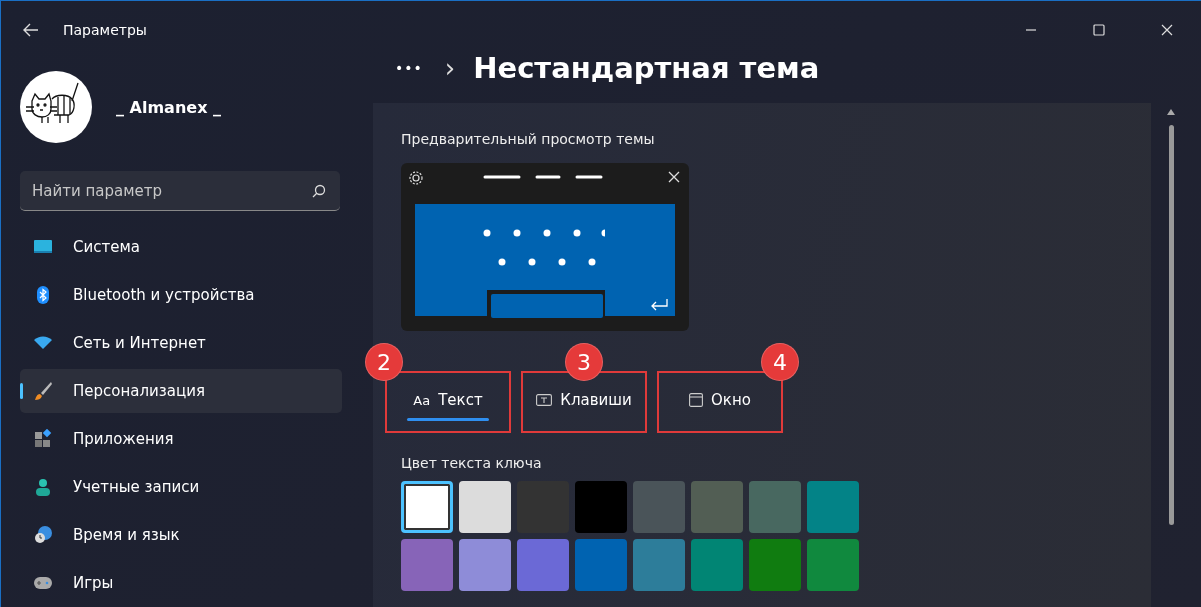 The image size is (1201, 607). I want to click on section-label: Цвет текста ключа, so click(472, 463).